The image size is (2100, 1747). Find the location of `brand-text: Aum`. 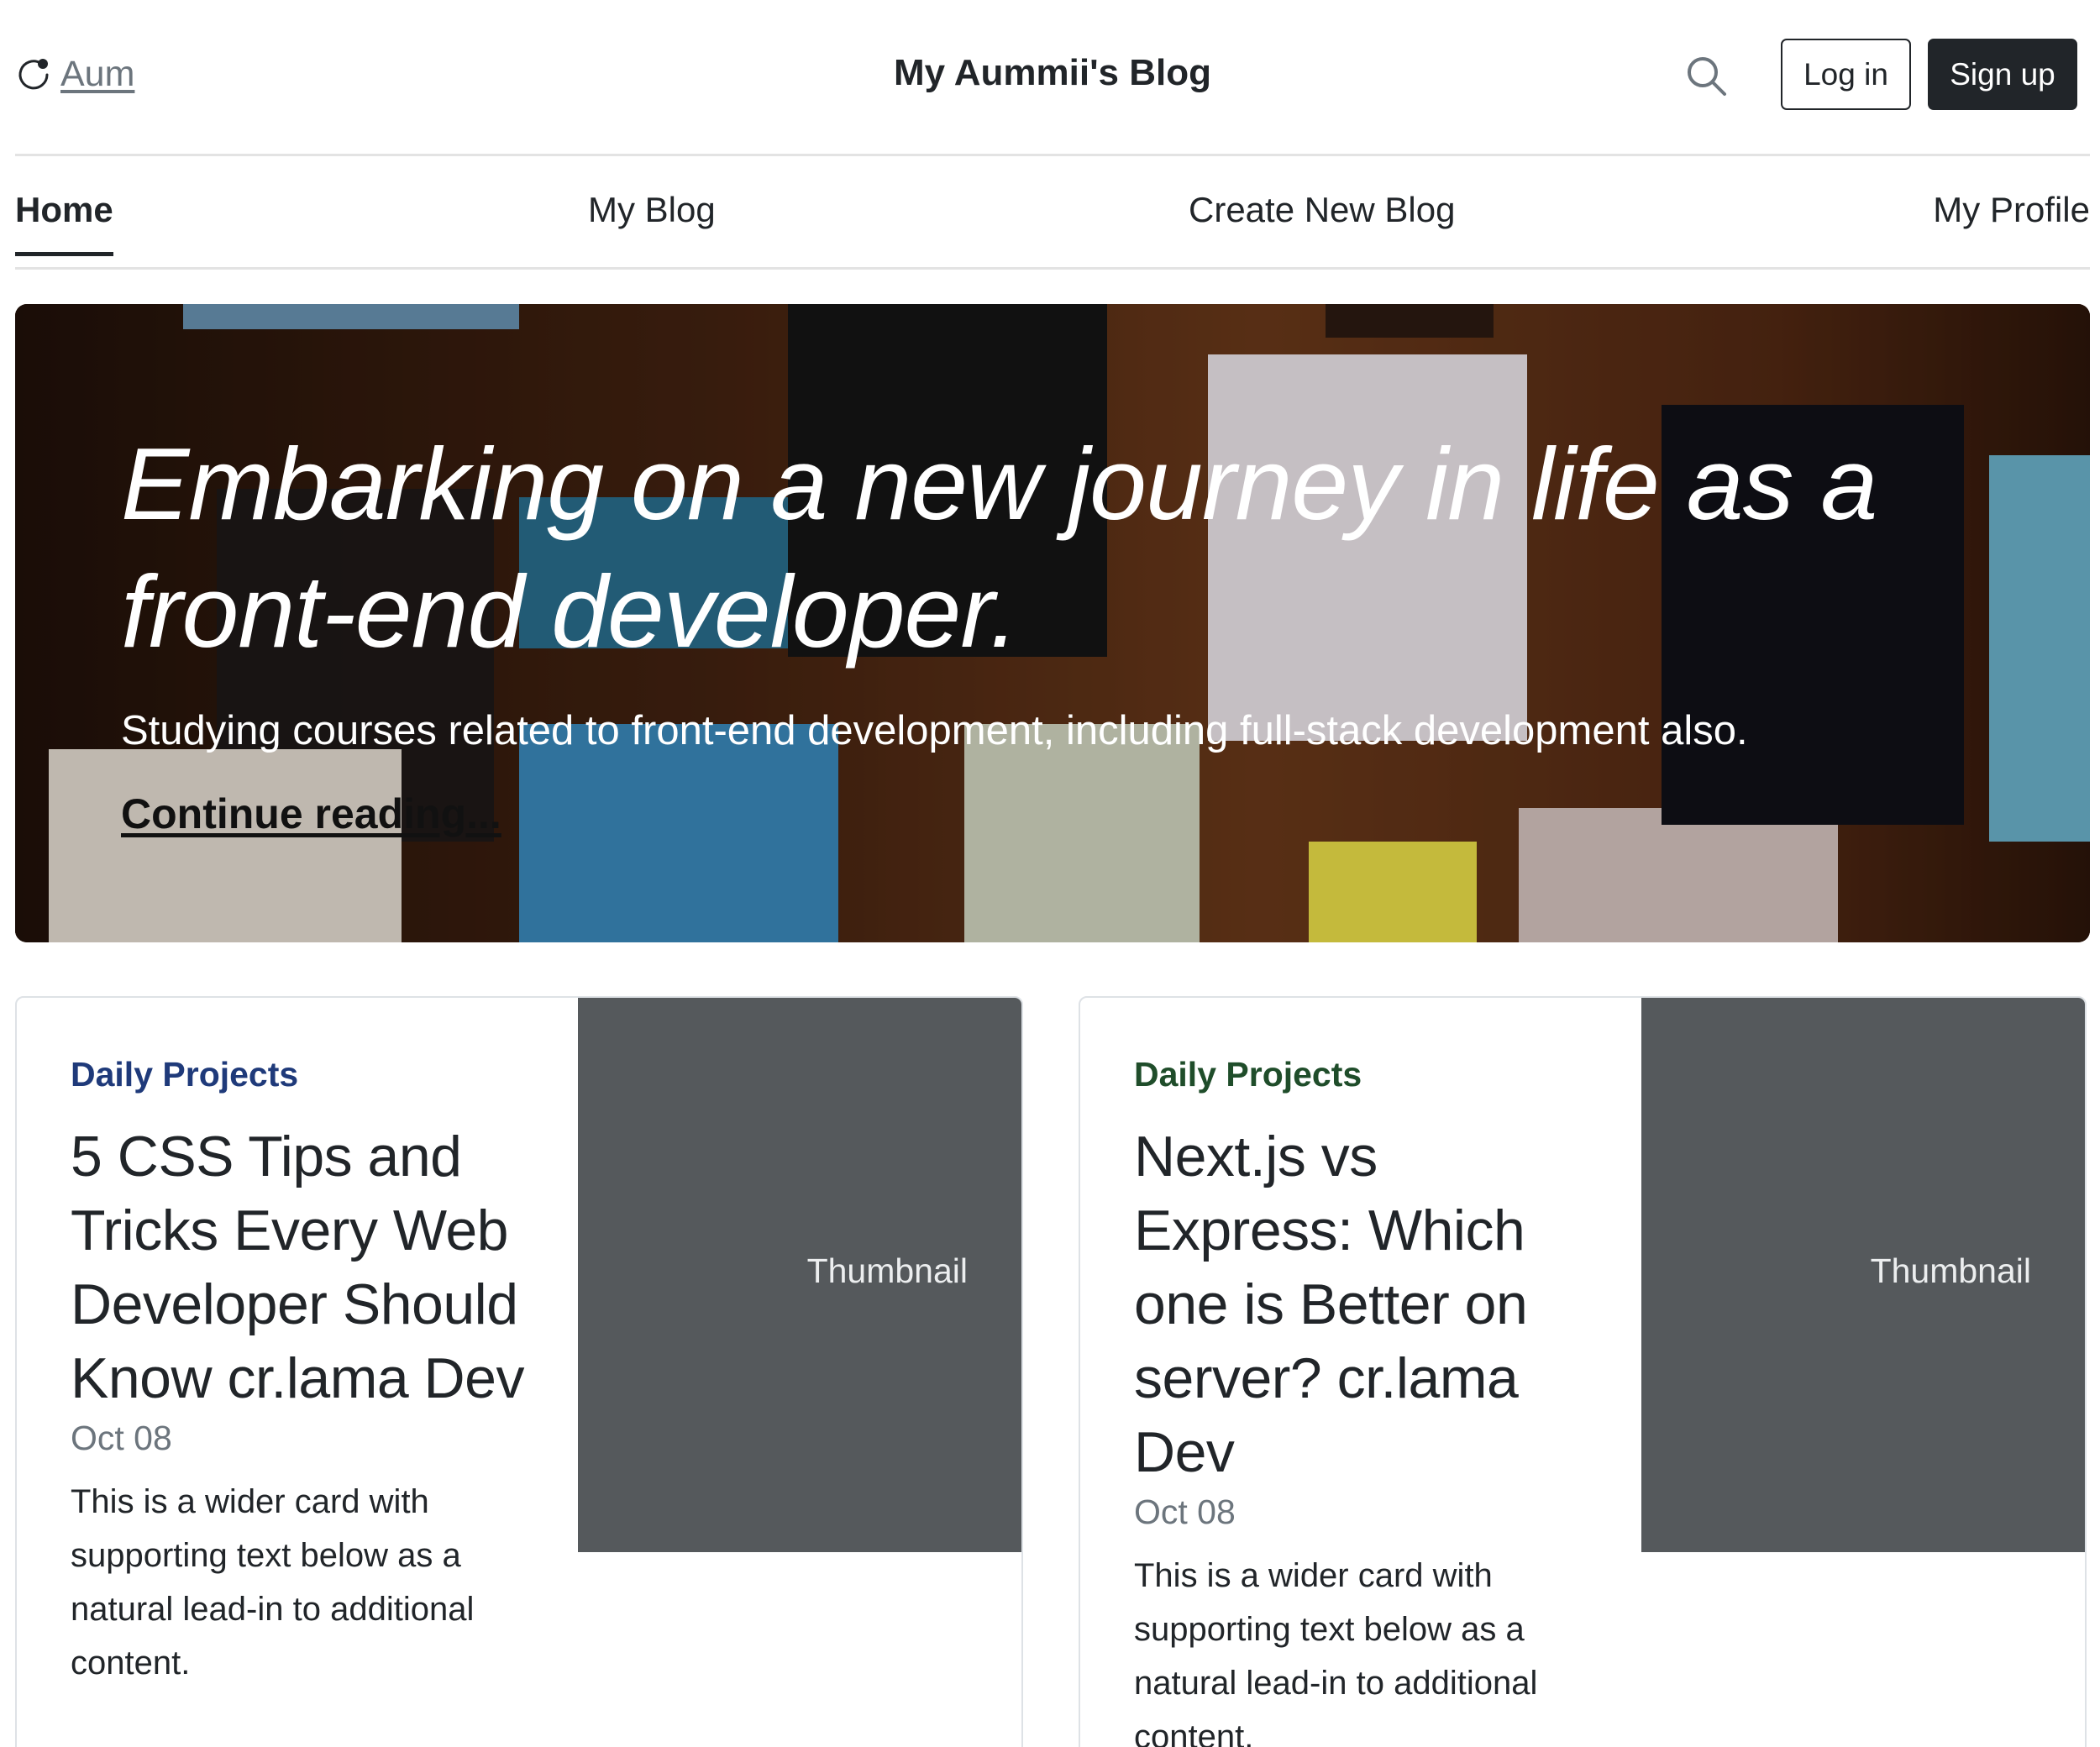

brand-text: Aum is located at coordinates (97, 74).